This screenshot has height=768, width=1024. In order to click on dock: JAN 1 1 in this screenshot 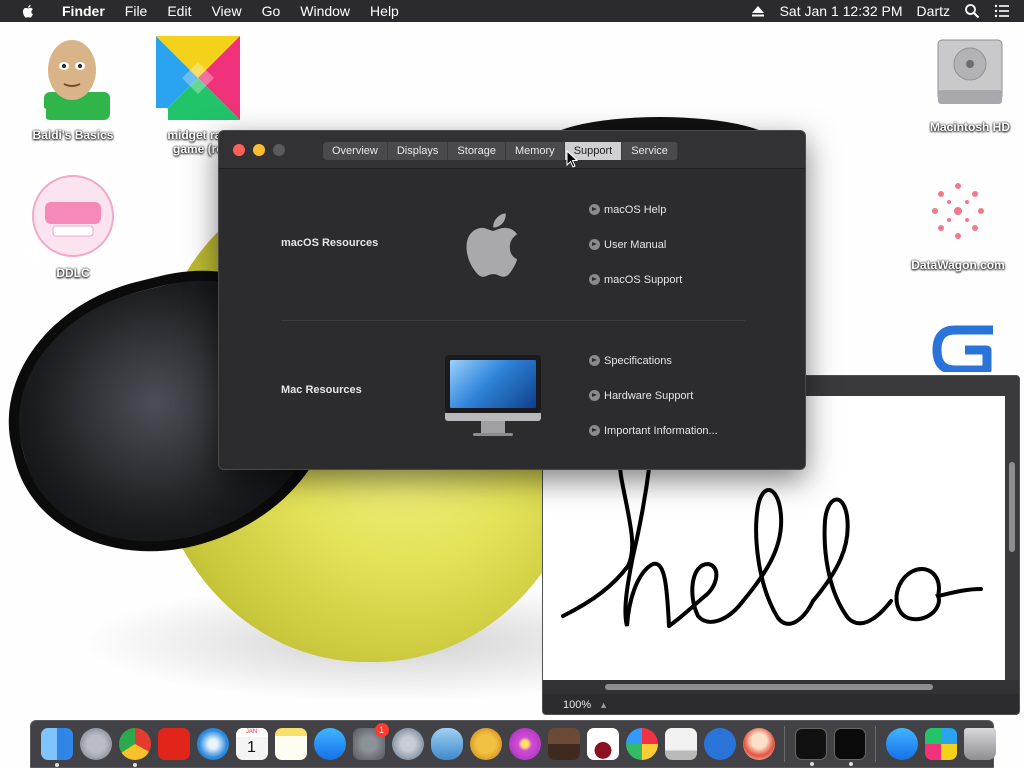, I will do `click(513, 744)`.